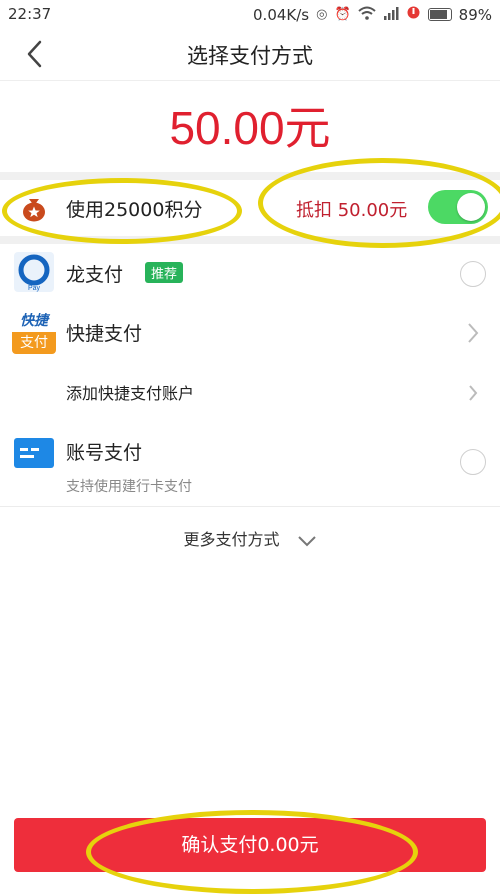  Describe the element at coordinates (281, 14) in the screenshot. I see `net-speed: 0.04K/s` at that location.